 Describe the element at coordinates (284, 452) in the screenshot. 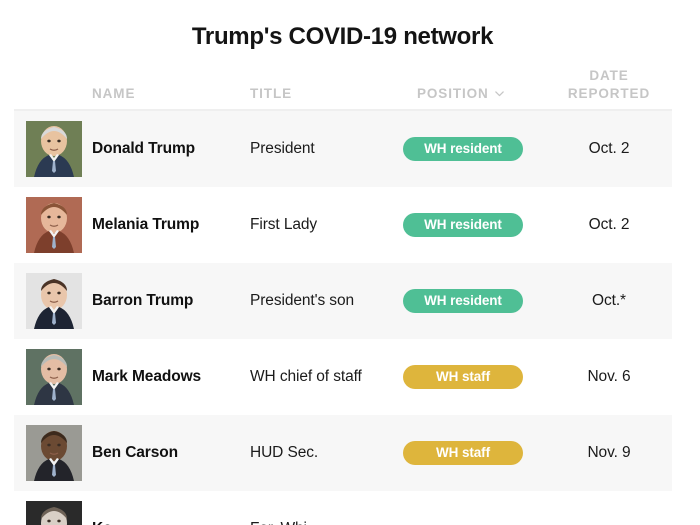

I see `cell-title: HUD Sec.` at that location.